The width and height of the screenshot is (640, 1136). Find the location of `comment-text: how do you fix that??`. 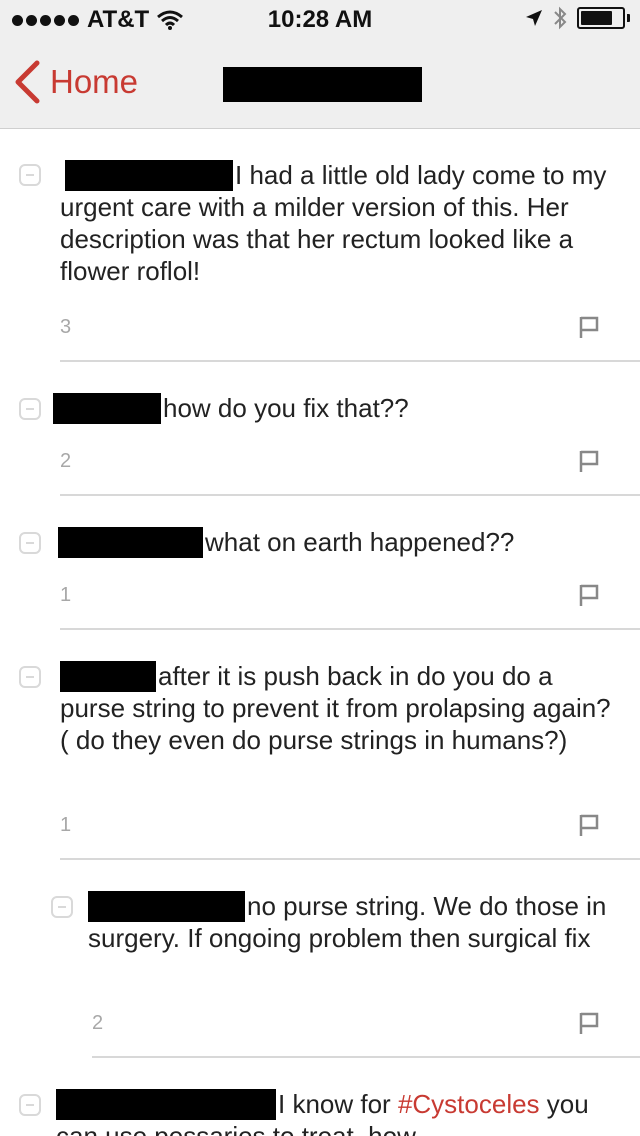

comment-text: how do you fix that?? is located at coordinates (336, 408).